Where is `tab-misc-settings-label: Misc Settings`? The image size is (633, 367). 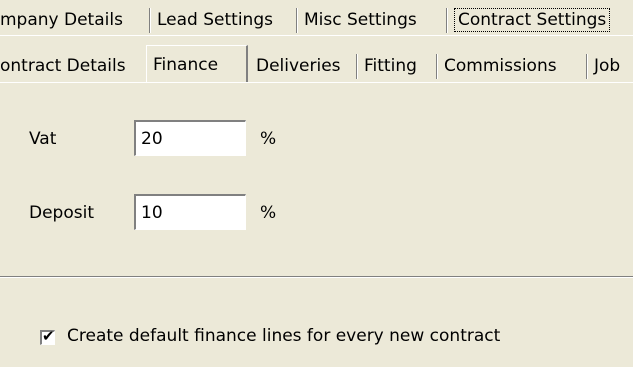
tab-misc-settings-label: Misc Settings is located at coordinates (360, 20).